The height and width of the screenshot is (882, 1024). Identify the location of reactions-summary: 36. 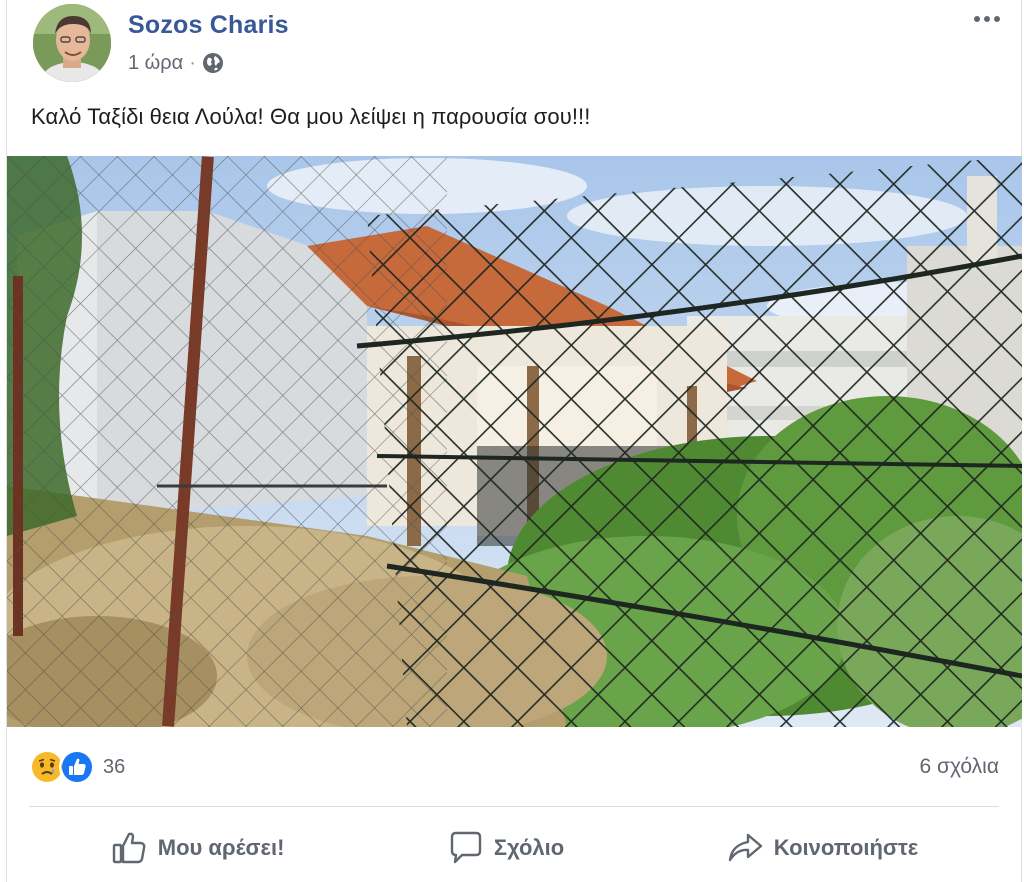
(77, 767).